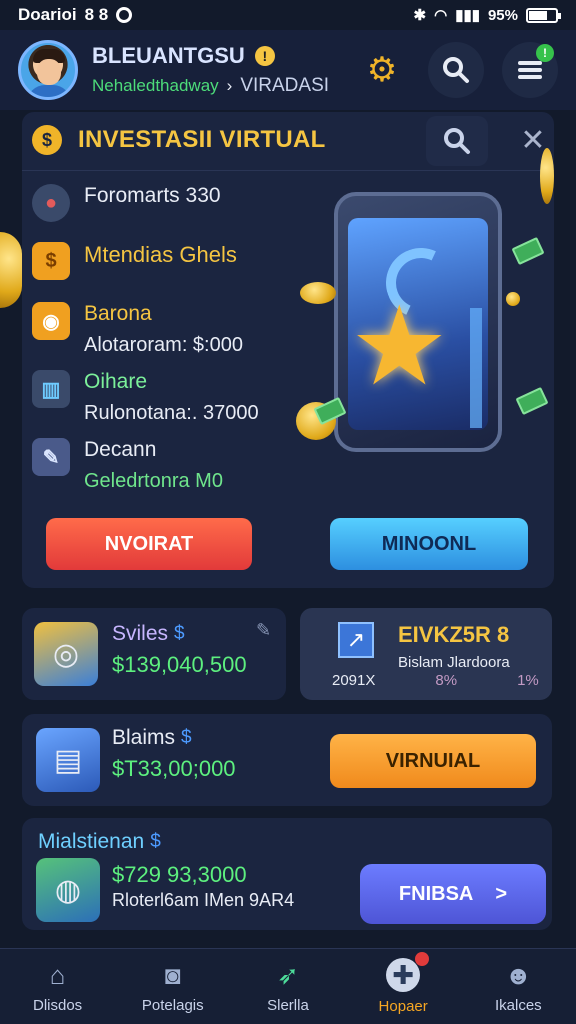 The width and height of the screenshot is (576, 1024). I want to click on toggle-icon: ●, so click(51, 203).